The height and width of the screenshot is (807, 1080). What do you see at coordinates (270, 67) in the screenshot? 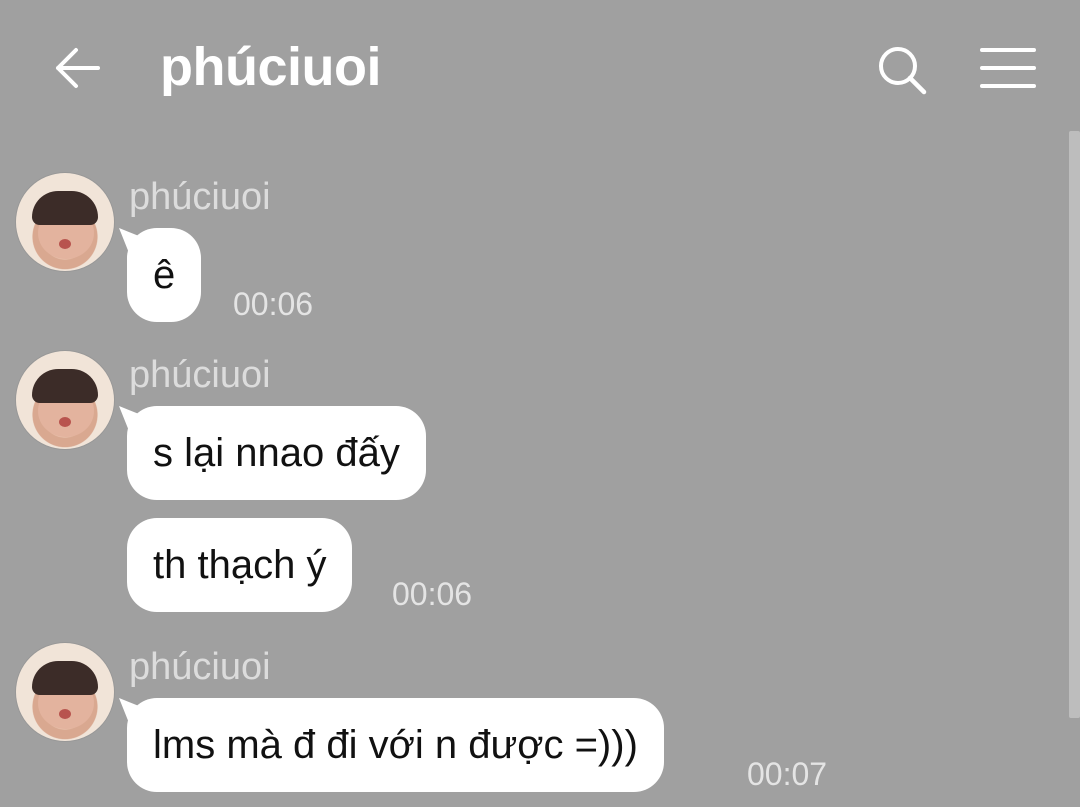
I see `chat-title: phúciuoi` at bounding box center [270, 67].